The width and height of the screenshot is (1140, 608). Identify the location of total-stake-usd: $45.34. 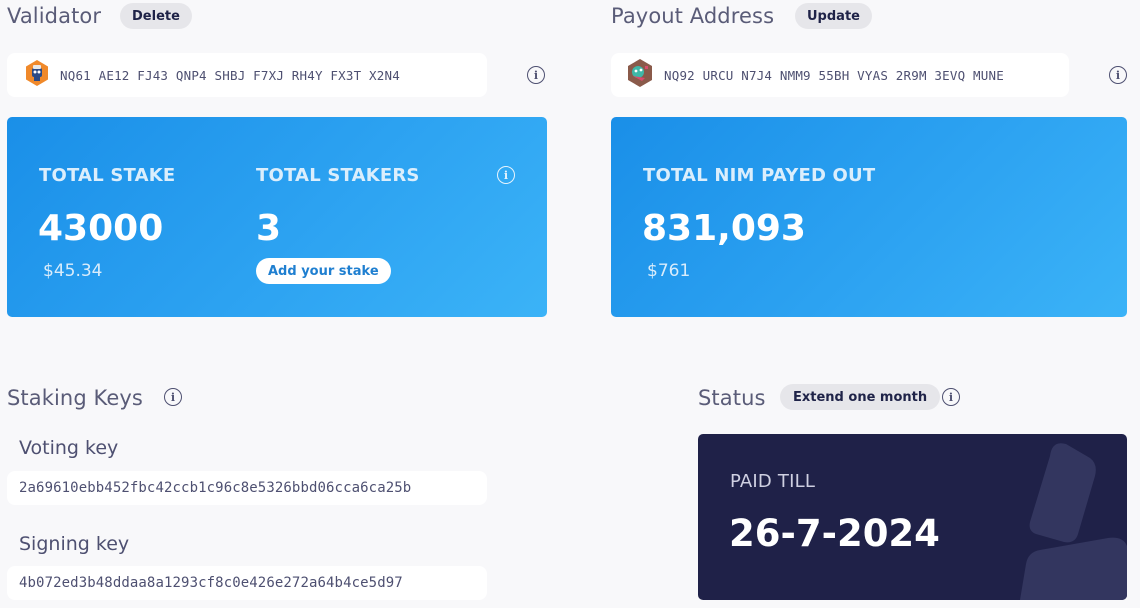
(73, 271).